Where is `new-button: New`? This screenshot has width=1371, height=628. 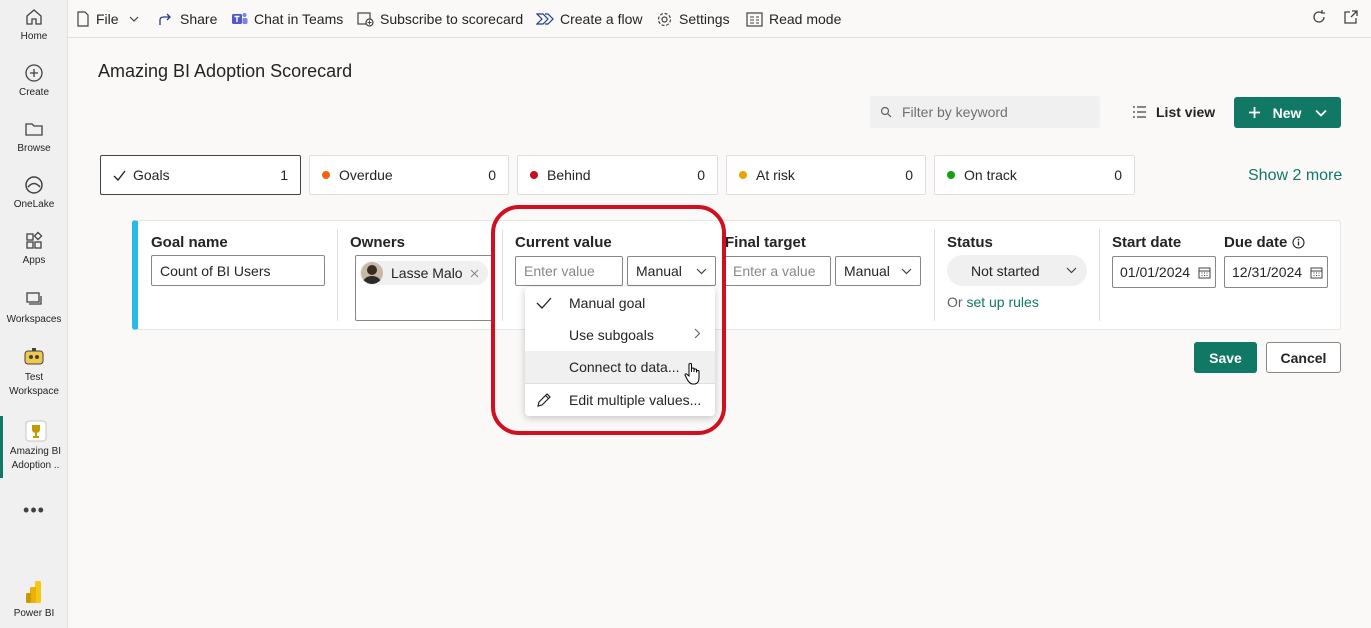 new-button: New is located at coordinates (1287, 112).